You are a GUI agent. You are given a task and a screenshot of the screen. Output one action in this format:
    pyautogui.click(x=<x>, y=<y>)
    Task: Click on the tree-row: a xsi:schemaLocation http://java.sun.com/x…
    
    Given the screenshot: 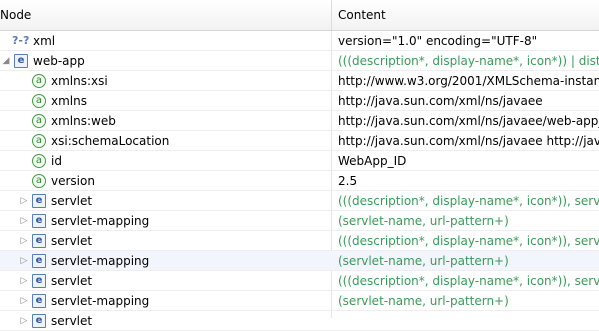 What is the action you would take?
    pyautogui.click(x=299, y=141)
    